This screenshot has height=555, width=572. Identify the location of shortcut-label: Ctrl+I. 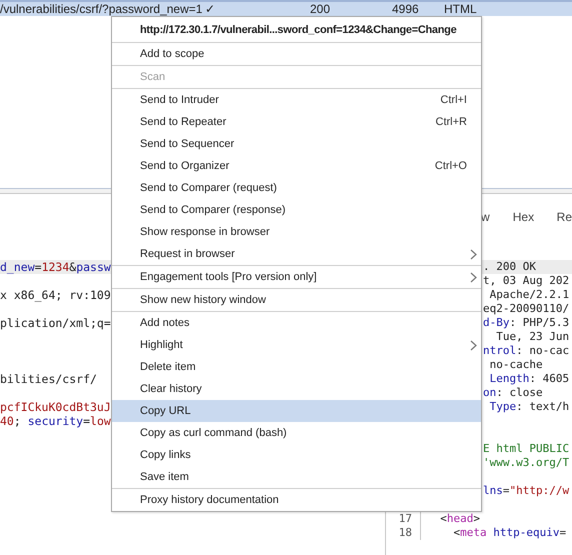
(453, 100).